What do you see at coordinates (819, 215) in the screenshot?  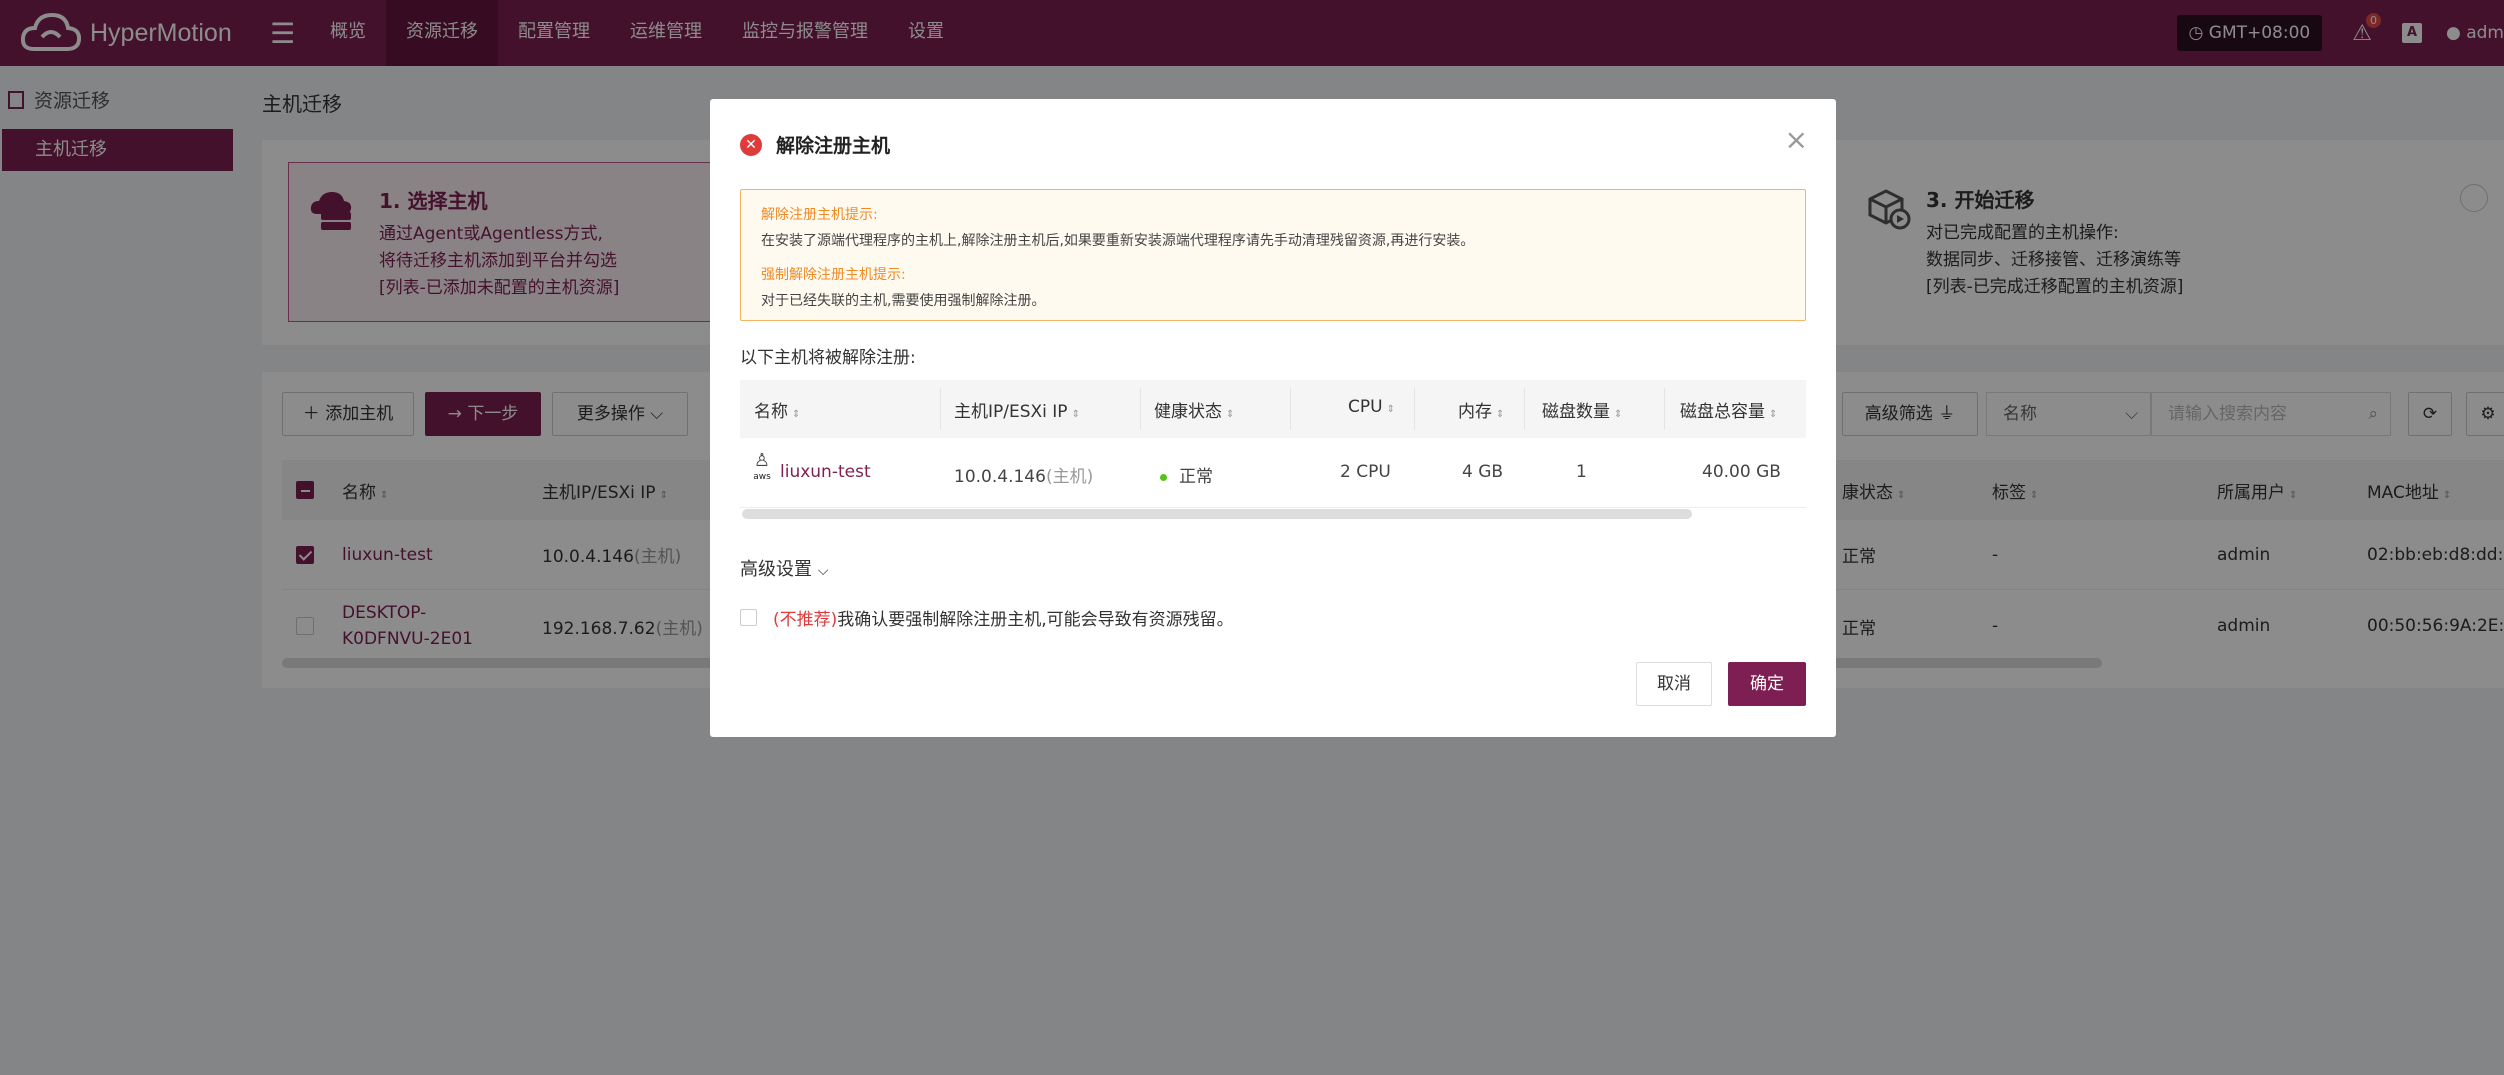 I see `warning1-title: 解除注册主机提示:` at bounding box center [819, 215].